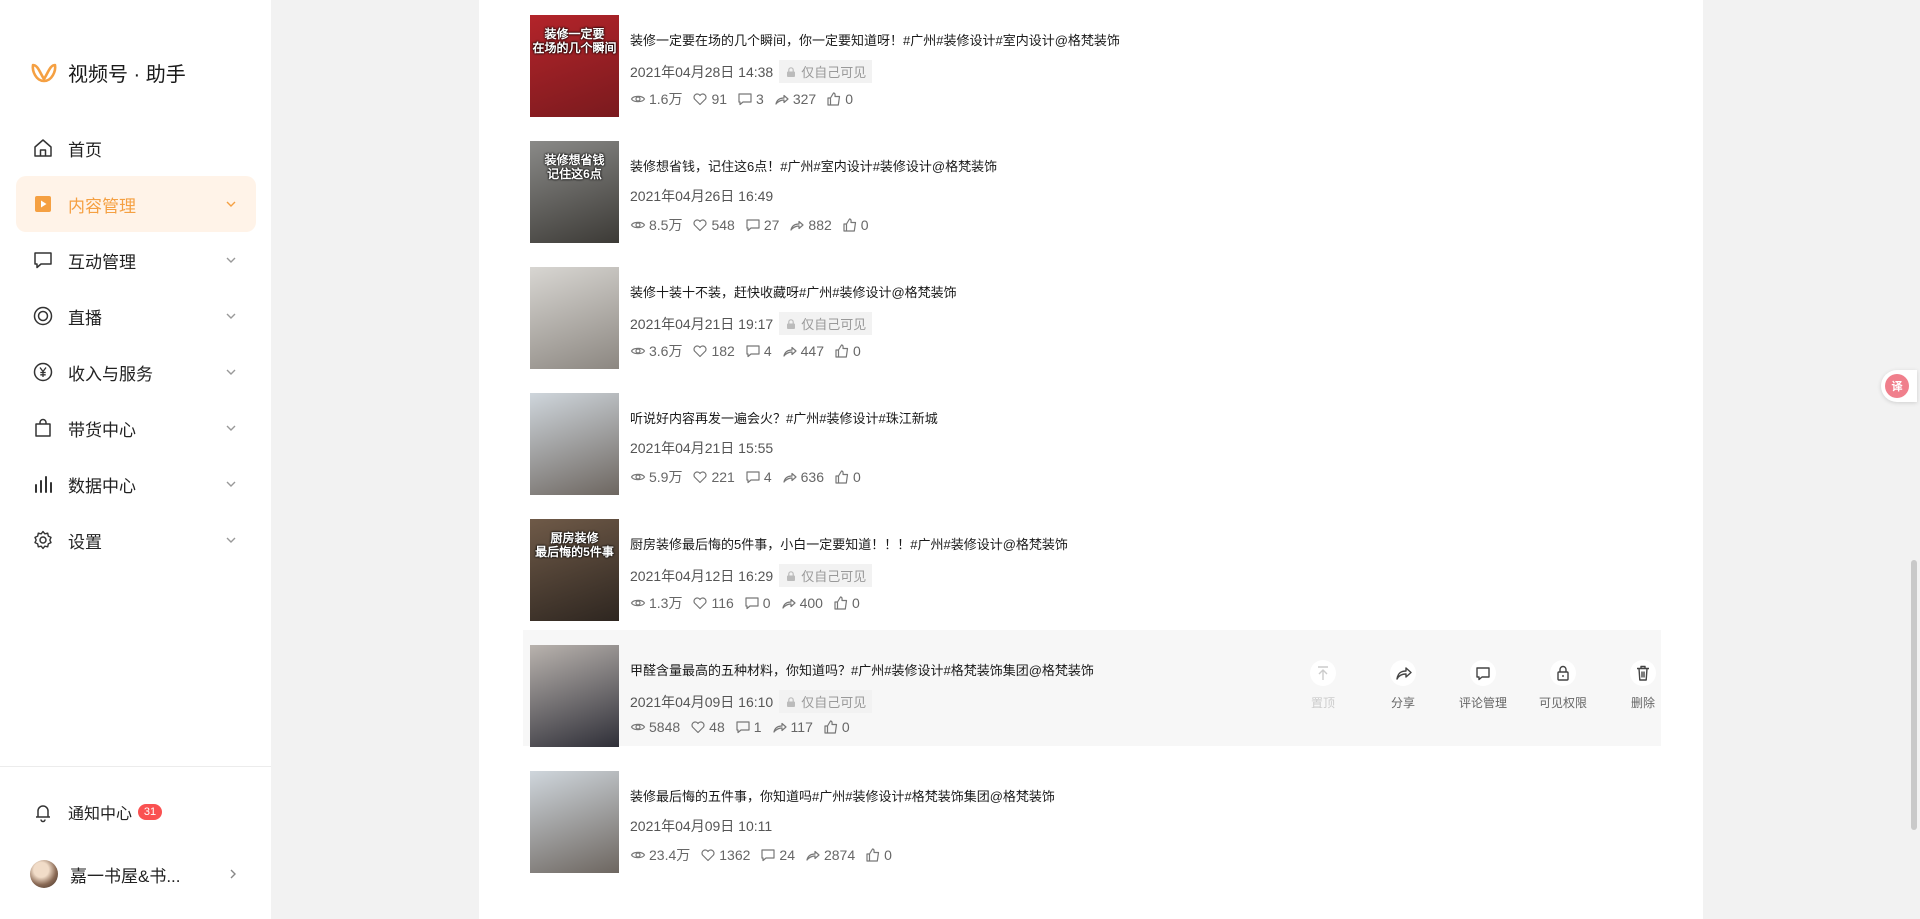 The image size is (1920, 919). I want to click on post-title: 装修最后悔的五件事，你知道吗#广州#装修设计#格梵装饰集团@格梵装饰, so click(842, 795).